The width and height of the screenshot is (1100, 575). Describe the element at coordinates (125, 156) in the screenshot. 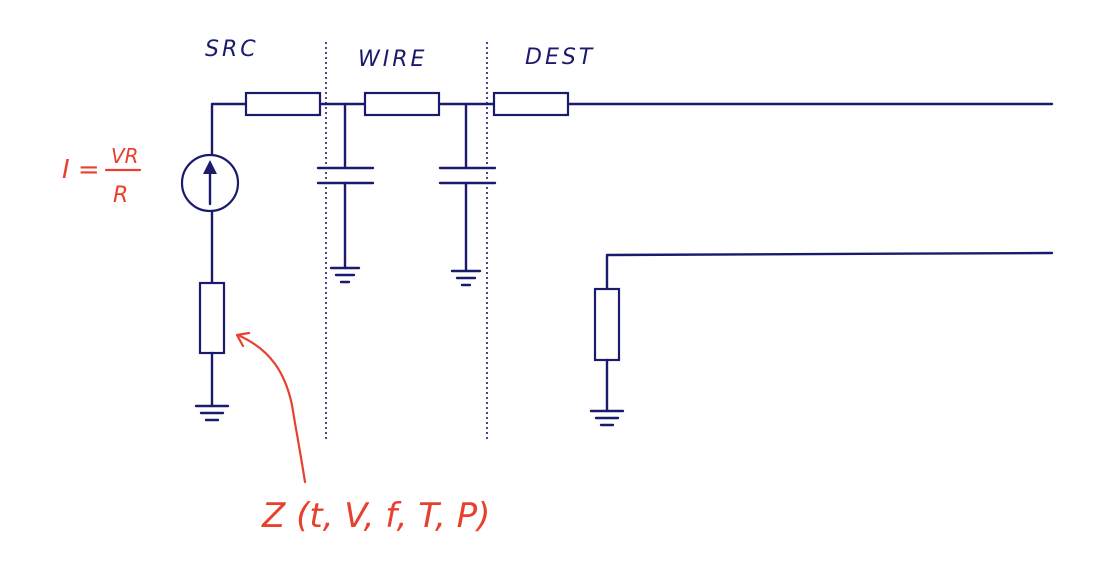

I see `formula-numerator: VR` at that location.